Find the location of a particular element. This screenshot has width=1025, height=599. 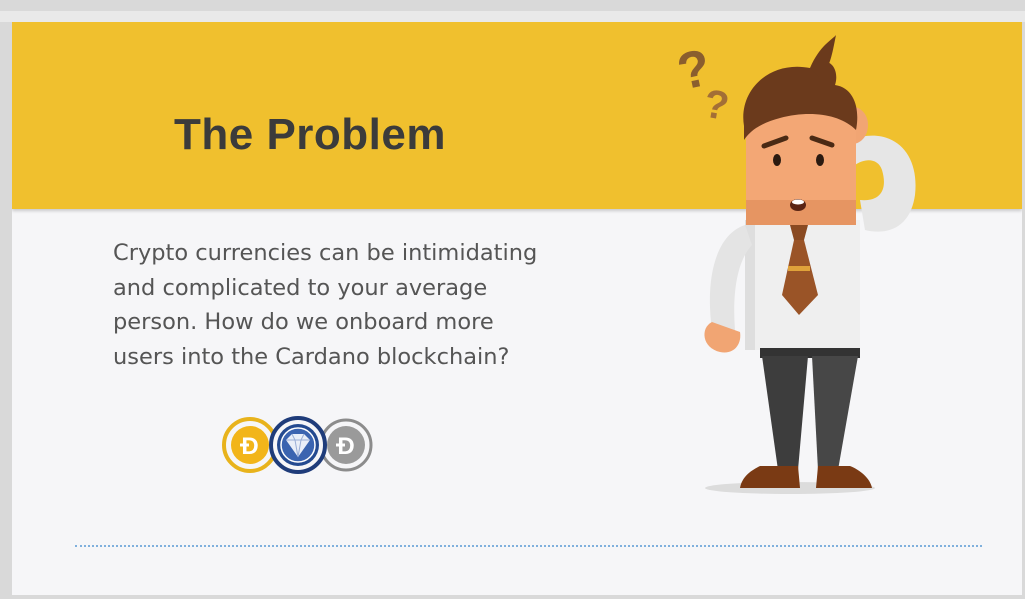

window-top-edge is located at coordinates (512, 16).